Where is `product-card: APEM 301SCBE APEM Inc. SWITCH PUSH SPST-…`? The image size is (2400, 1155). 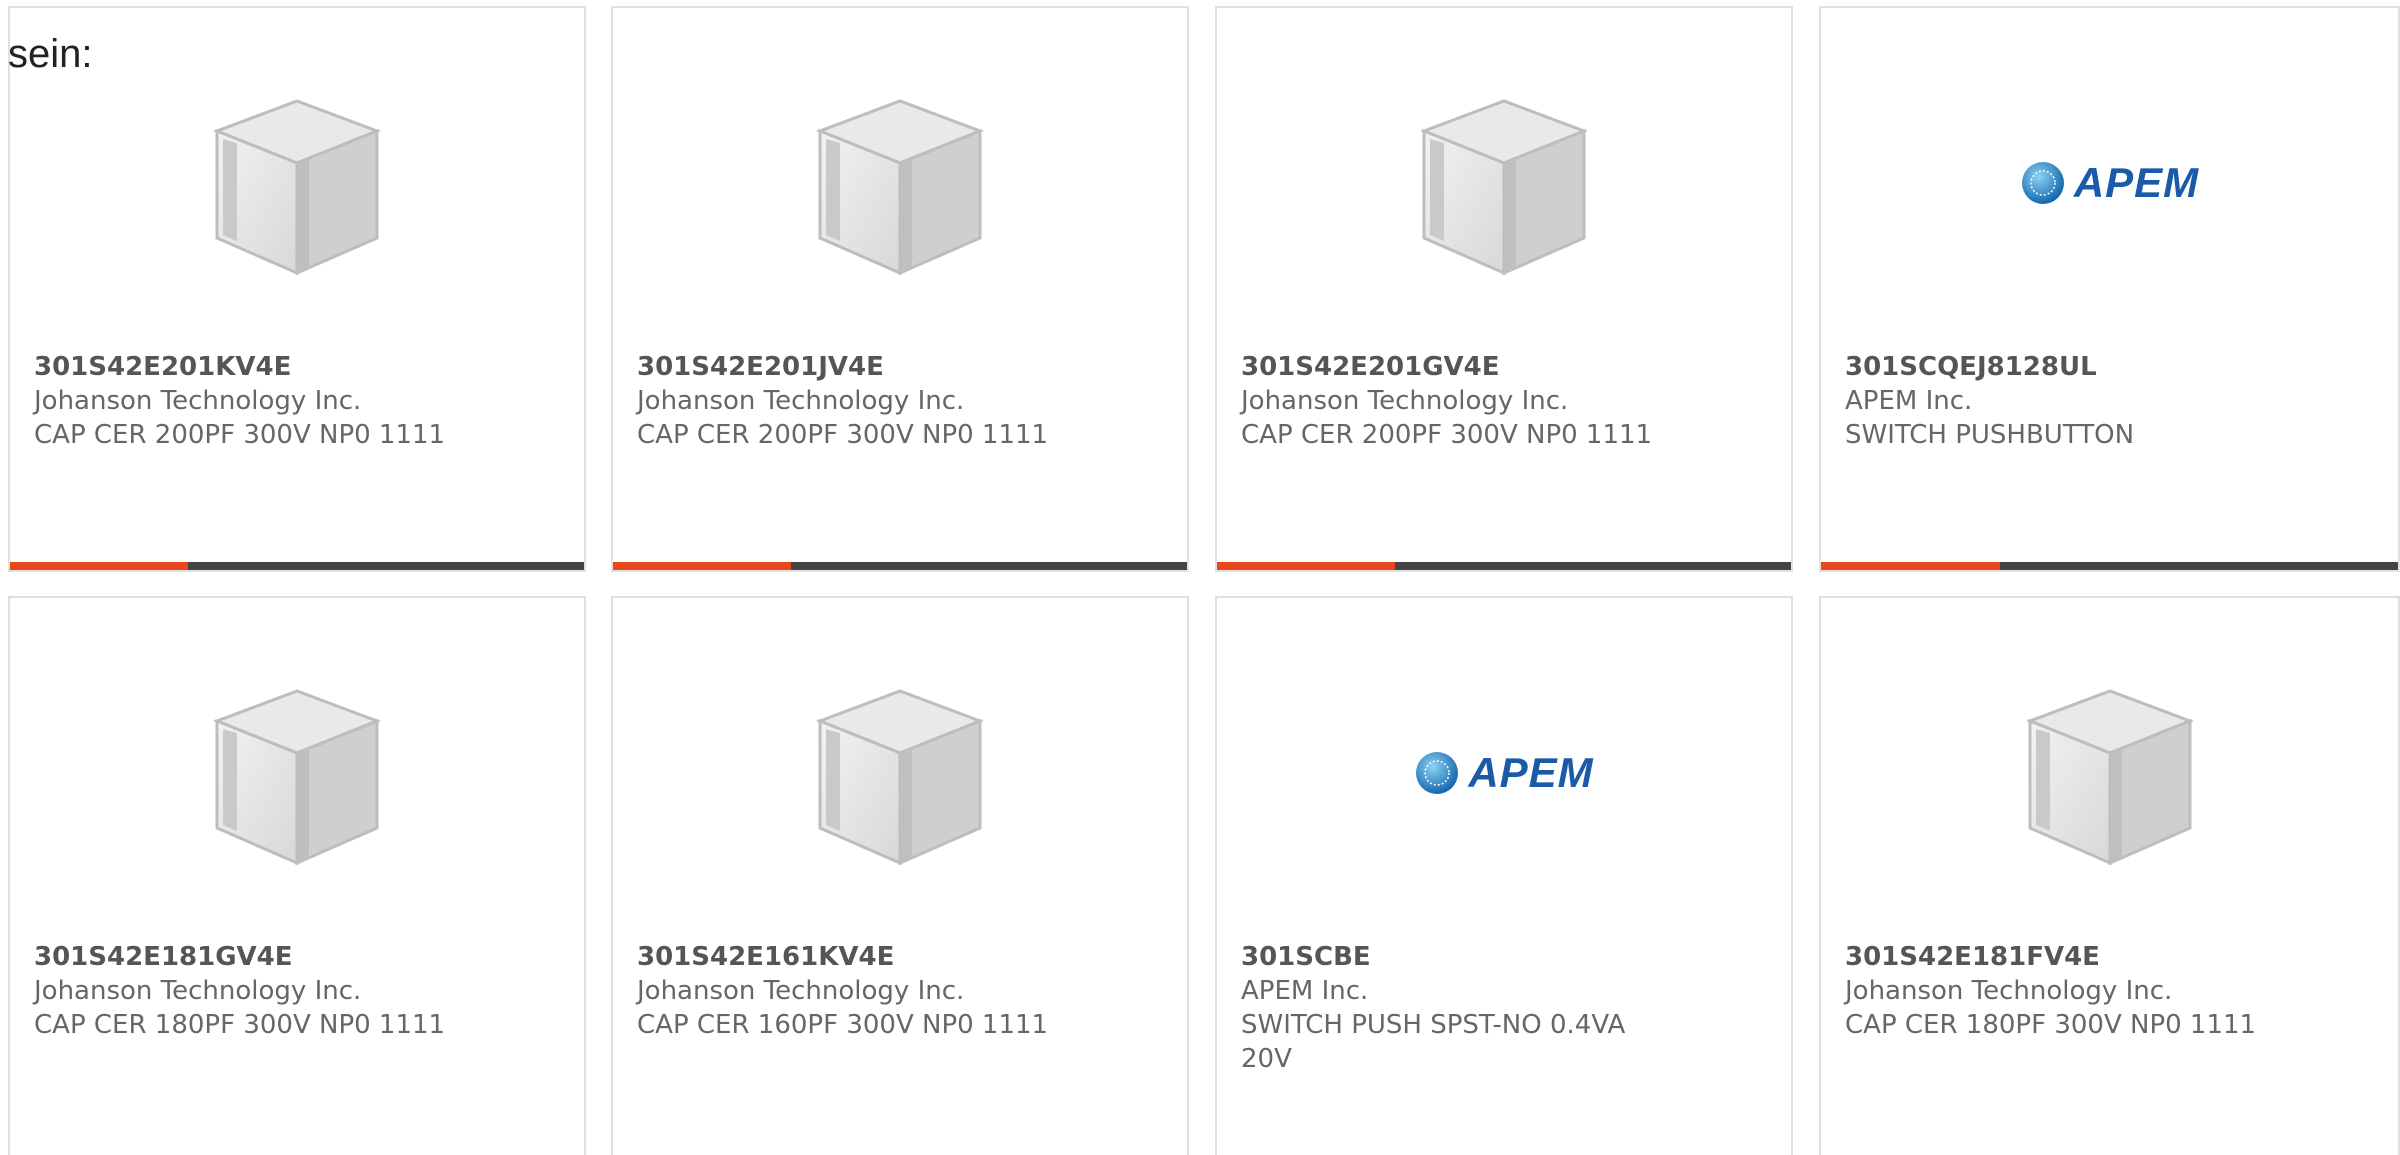
product-card: APEM 301SCBE APEM Inc. SWITCH PUSH SPST-… is located at coordinates (1504, 875).